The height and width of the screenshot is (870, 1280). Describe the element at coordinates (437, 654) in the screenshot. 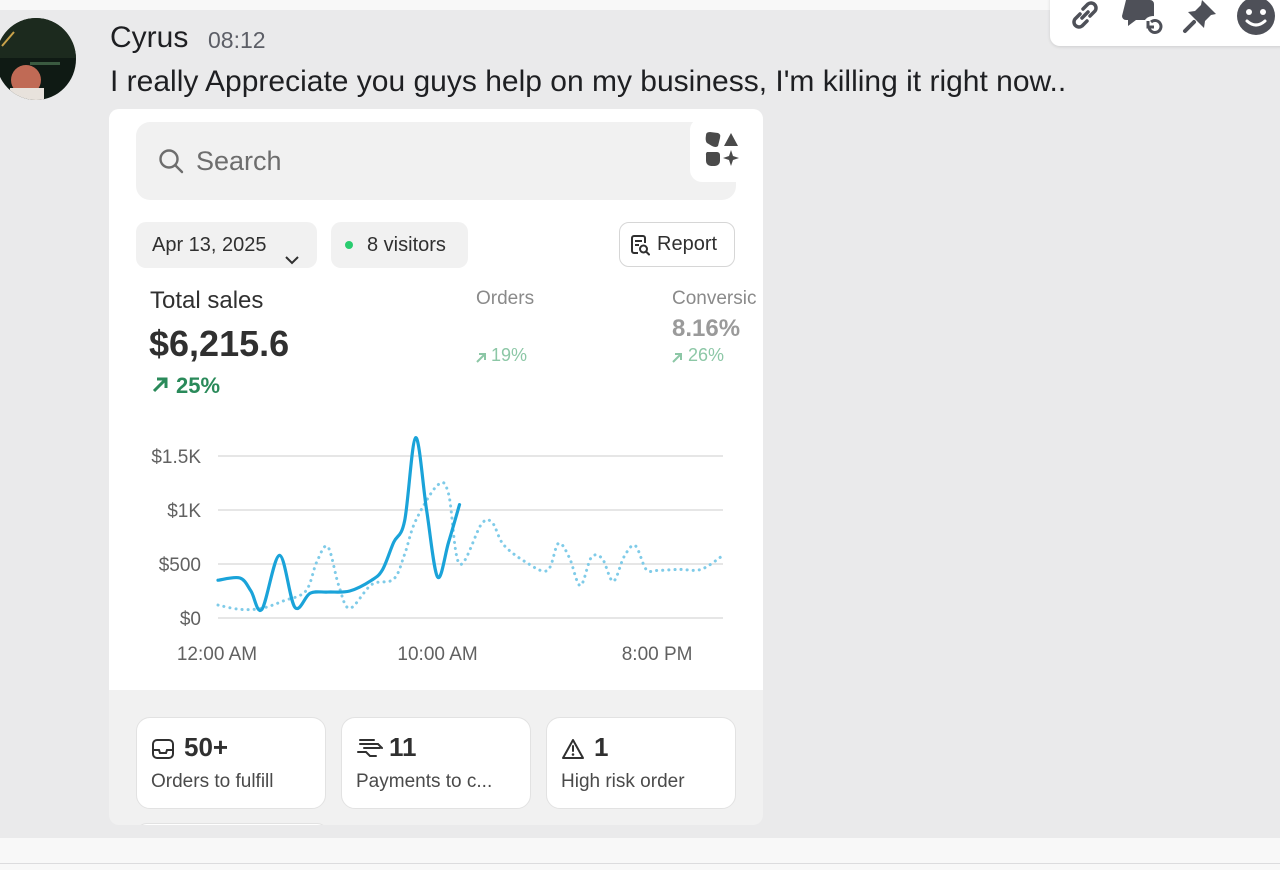

I see `x-tick-label: 10:00 AM` at that location.